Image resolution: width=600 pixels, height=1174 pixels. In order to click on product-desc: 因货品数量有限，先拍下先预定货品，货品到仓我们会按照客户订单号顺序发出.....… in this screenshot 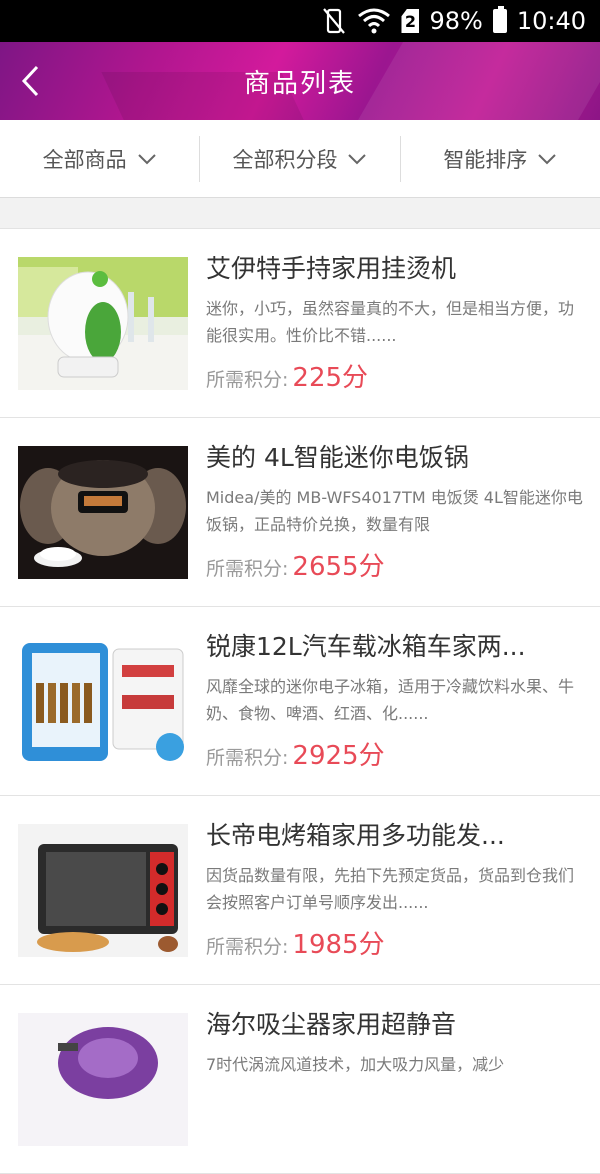, I will do `click(390, 889)`.